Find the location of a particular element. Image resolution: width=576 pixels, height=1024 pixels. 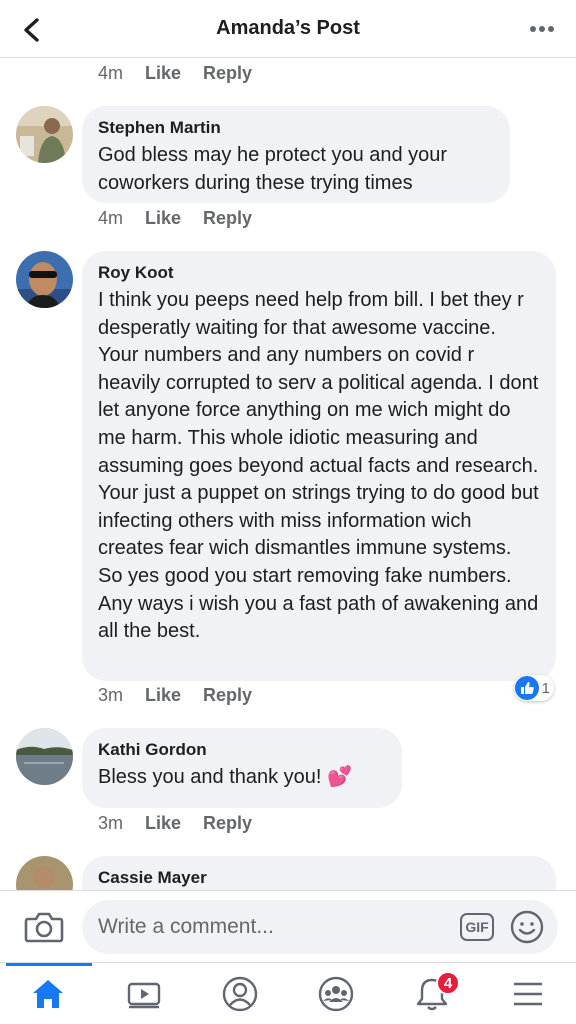

tab-menu is located at coordinates (528, 993).